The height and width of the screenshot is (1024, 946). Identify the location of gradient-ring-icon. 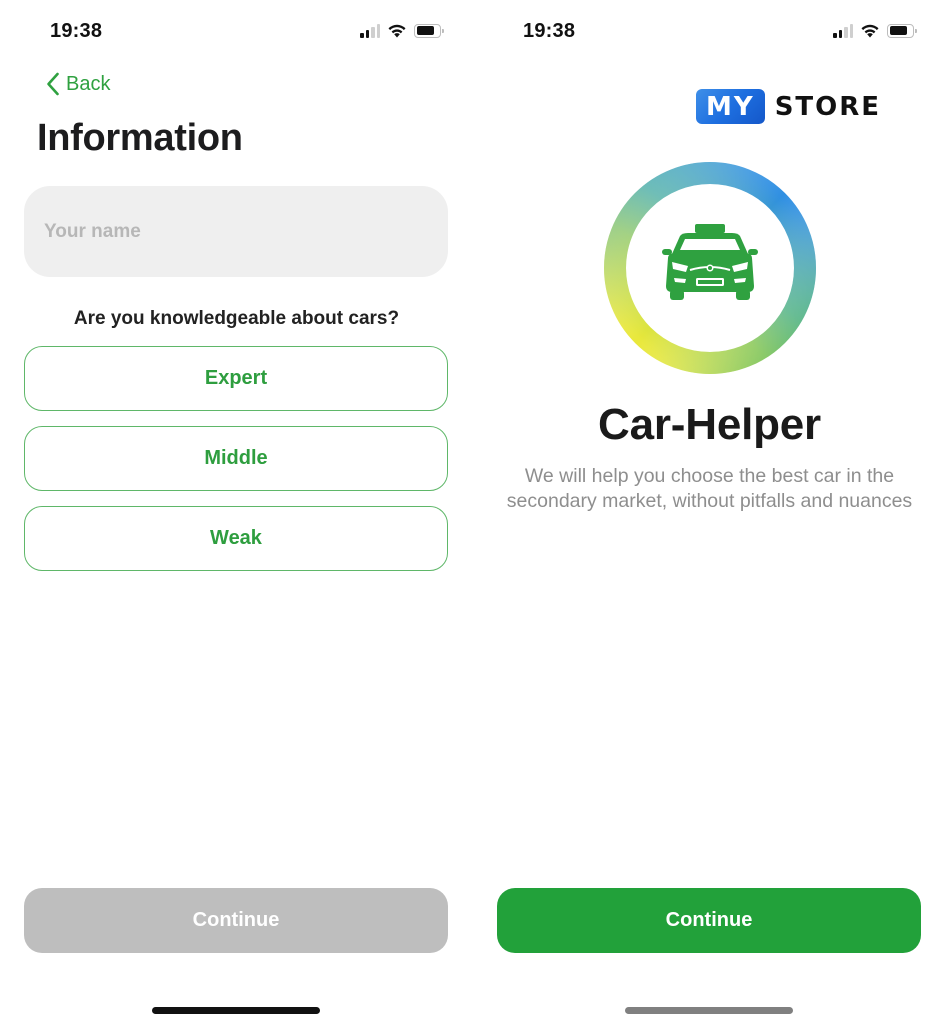
(710, 268).